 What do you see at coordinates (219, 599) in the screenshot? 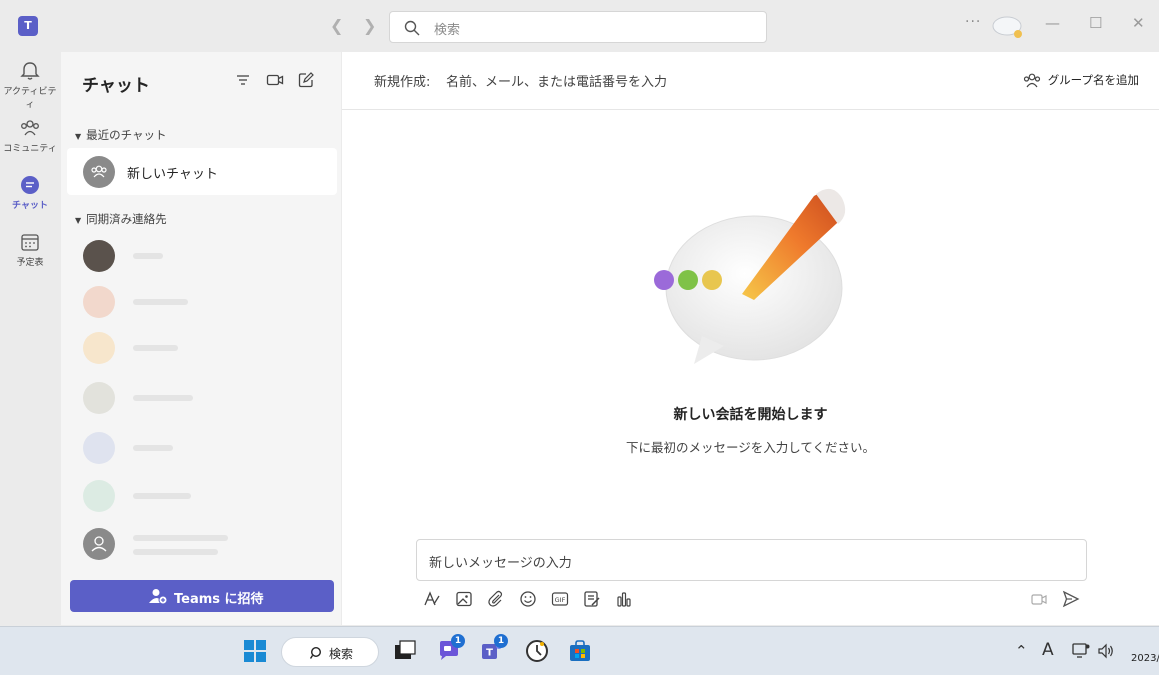
I see `invite-button-label: Teams に招待` at bounding box center [219, 599].